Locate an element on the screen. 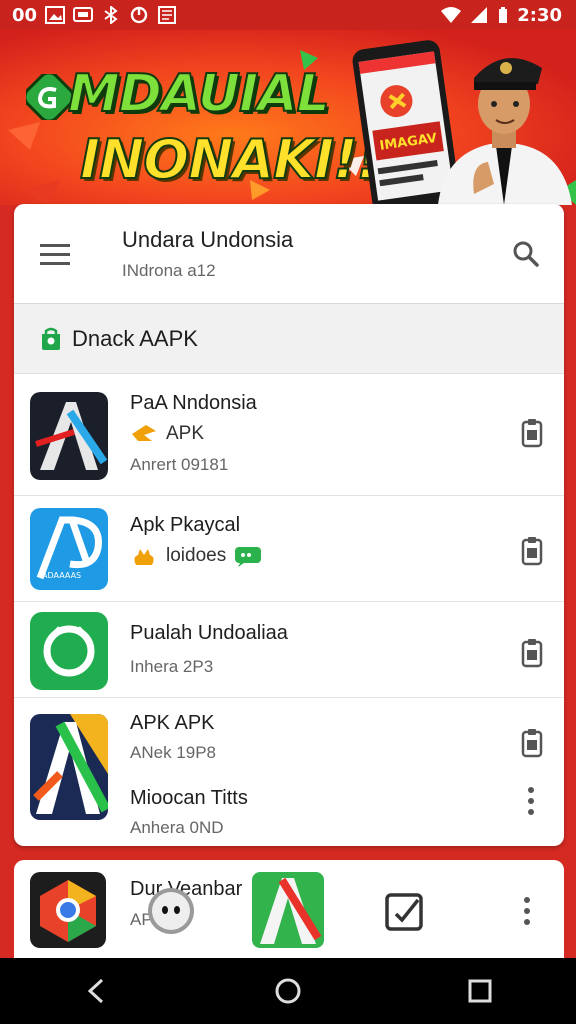  app-a-green-icon is located at coordinates (288, 910).